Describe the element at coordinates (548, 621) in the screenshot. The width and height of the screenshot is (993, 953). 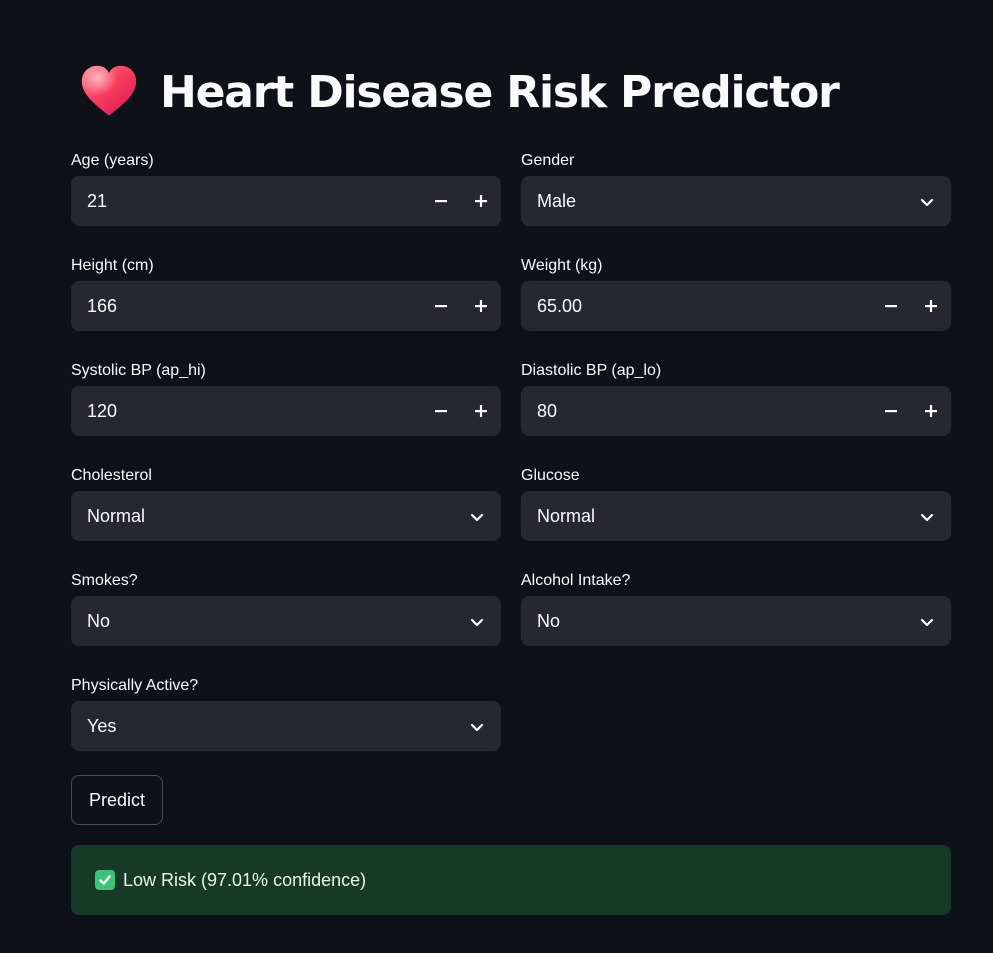
I see `alcohol-value: No` at that location.